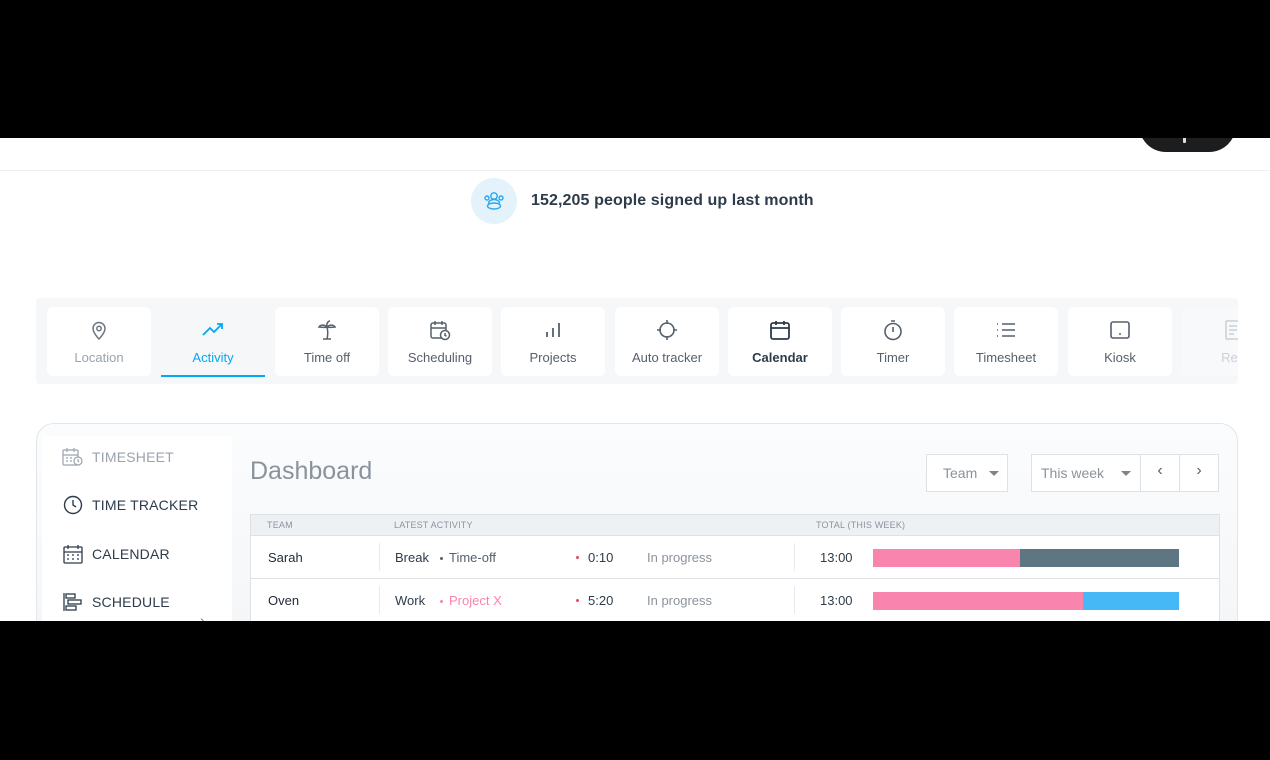 This screenshot has width=1270, height=760. Describe the element at coordinates (553, 357) in the screenshot. I see `tab-projects-label: Projects` at that location.